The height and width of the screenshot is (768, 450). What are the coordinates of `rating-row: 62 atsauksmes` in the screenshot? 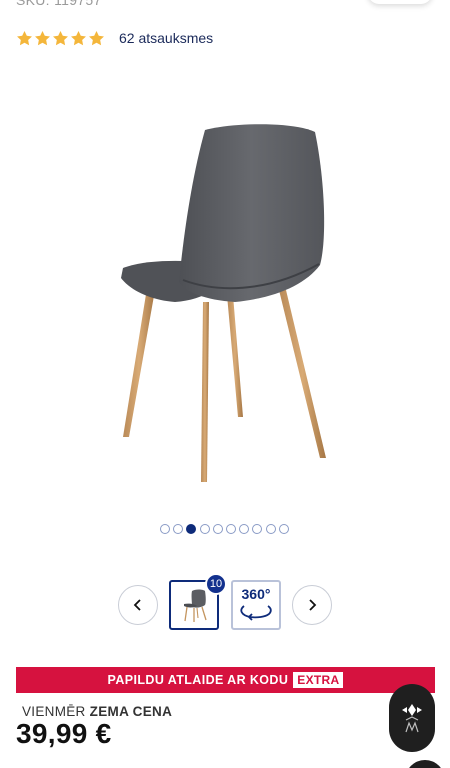 It's located at (114, 38).